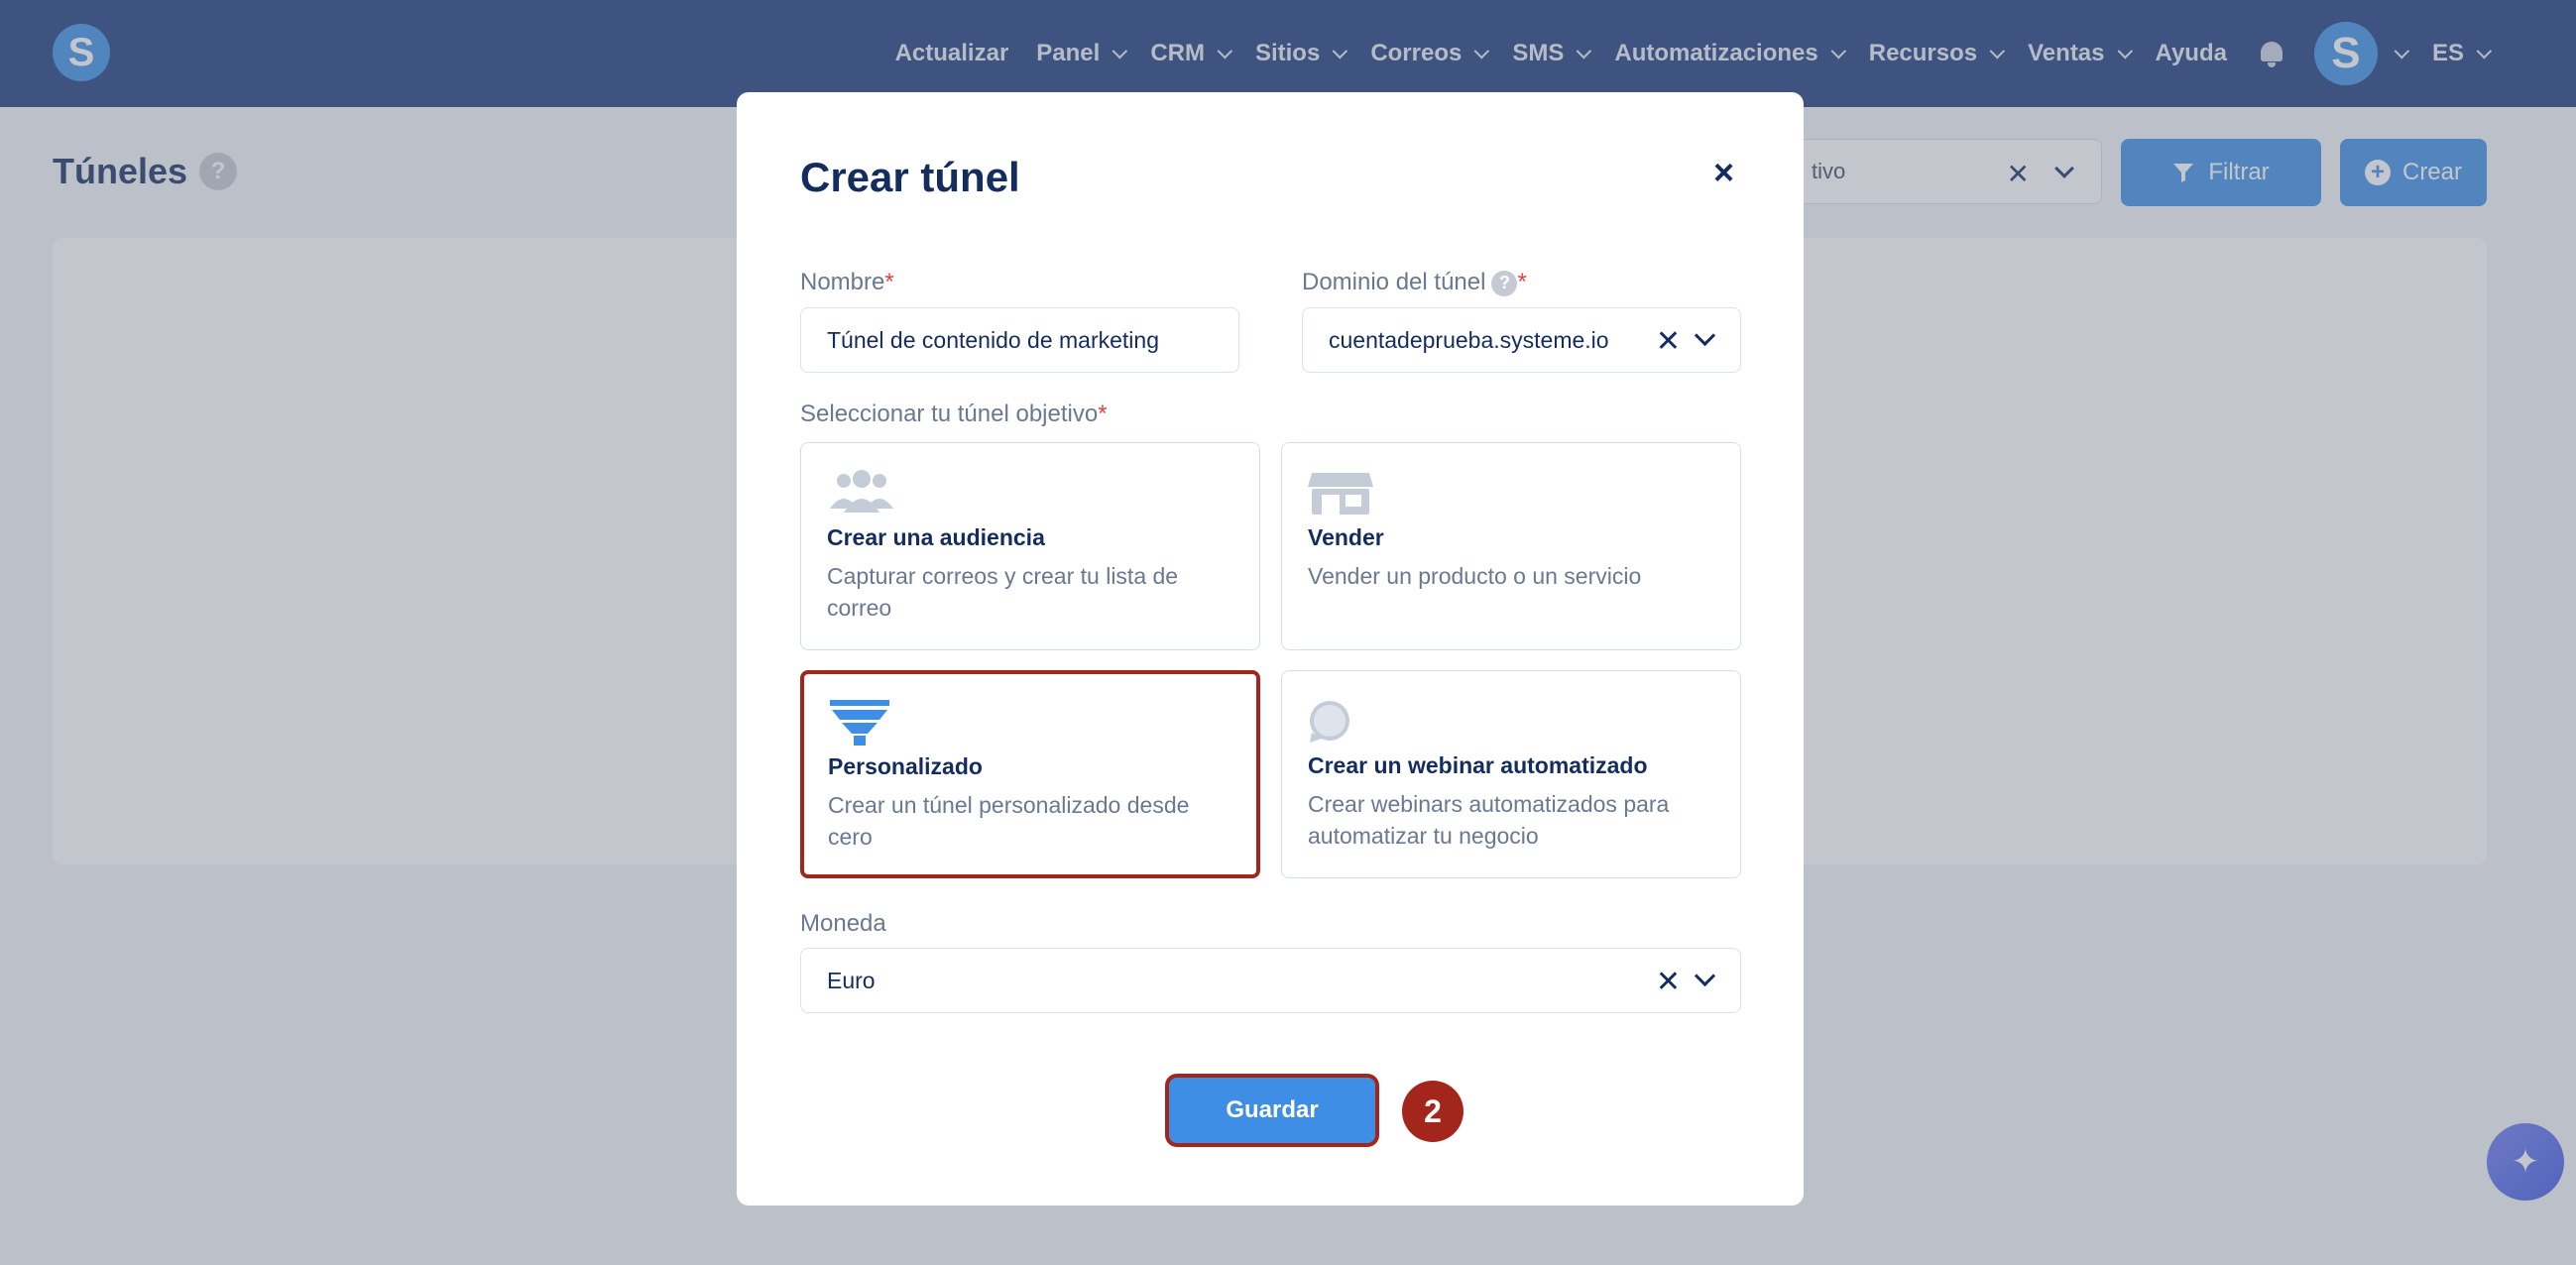  What do you see at coordinates (862, 491) in the screenshot?
I see `audience-icon` at bounding box center [862, 491].